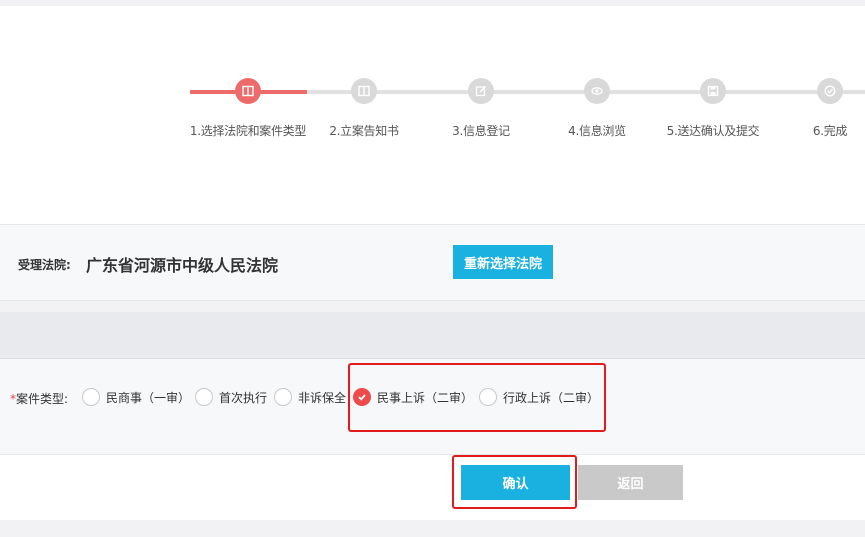  Describe the element at coordinates (481, 131) in the screenshot. I see `step-3-label: 3.信息登记` at that location.